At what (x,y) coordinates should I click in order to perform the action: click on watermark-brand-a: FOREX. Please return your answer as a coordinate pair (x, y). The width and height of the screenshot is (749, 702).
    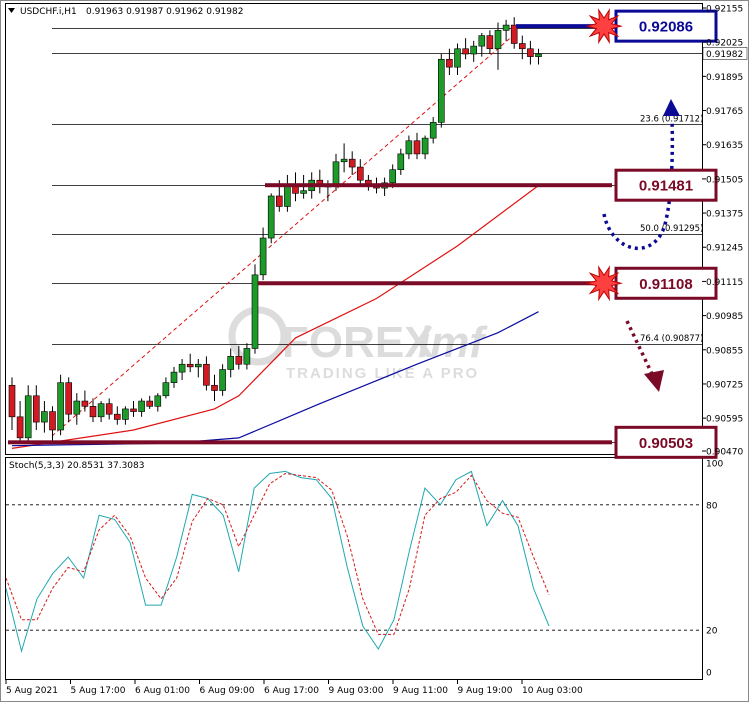
    Looking at the image, I should click on (358, 342).